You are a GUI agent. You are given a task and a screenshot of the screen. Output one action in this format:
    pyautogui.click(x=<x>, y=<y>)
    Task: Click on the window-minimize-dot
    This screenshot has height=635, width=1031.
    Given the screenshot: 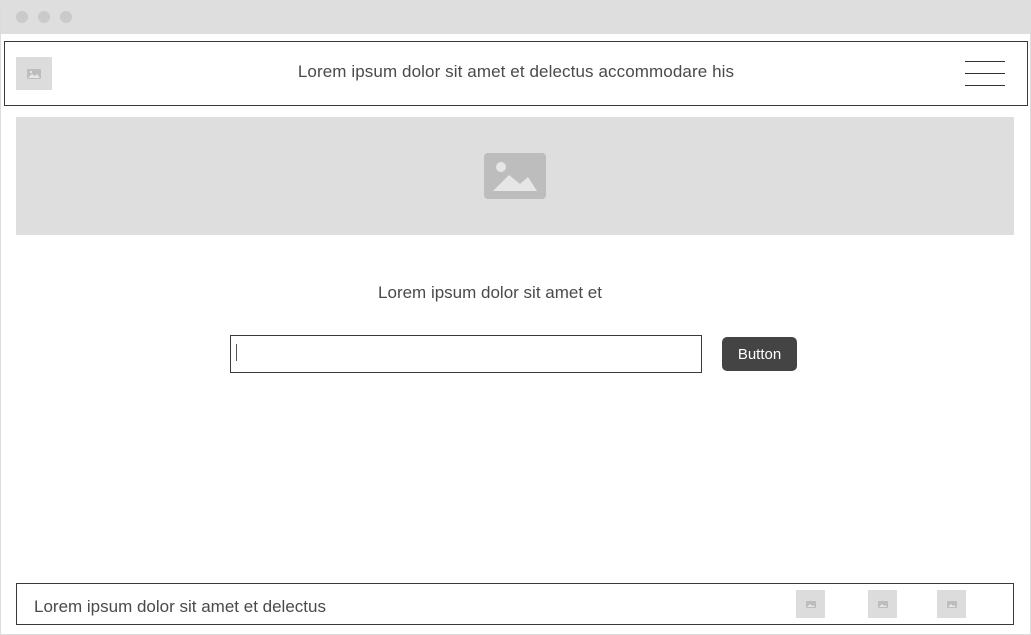 What is the action you would take?
    pyautogui.click(x=44, y=17)
    